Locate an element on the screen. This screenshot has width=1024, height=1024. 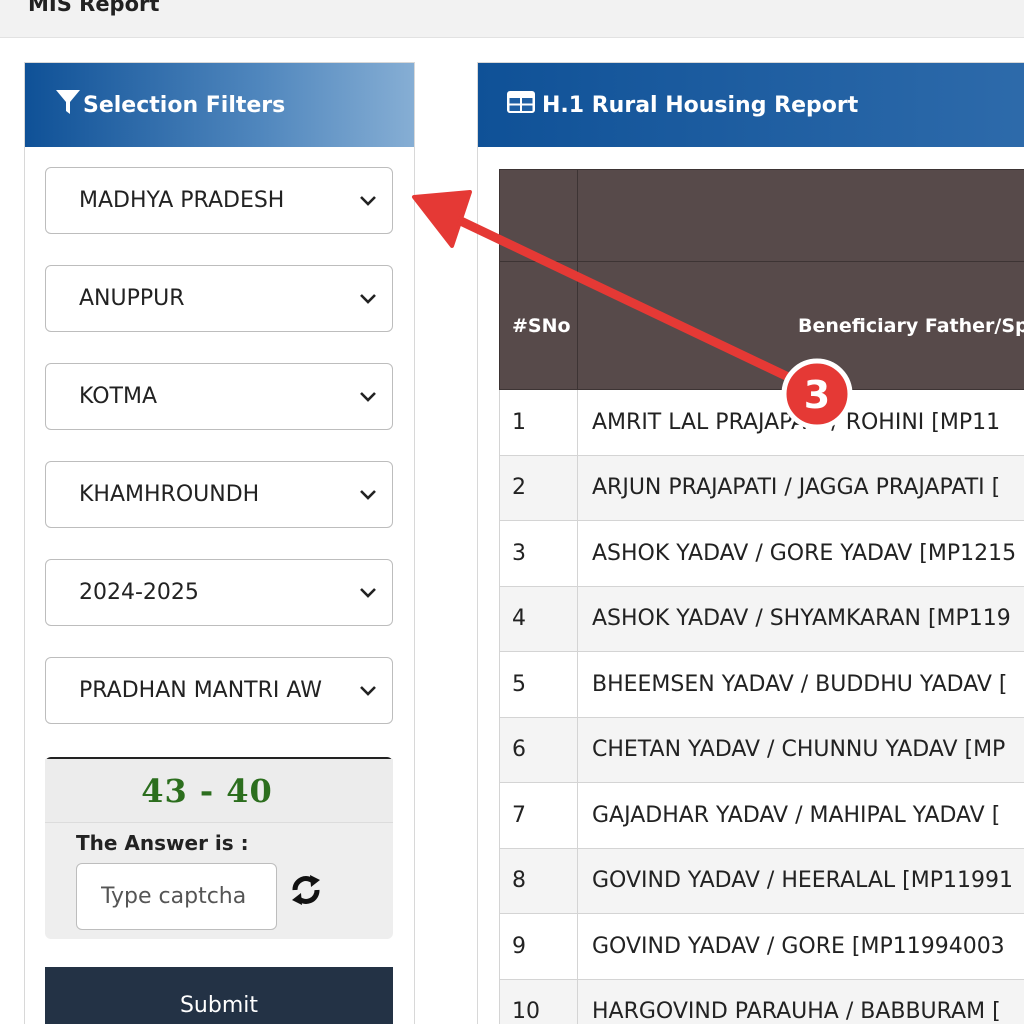
state-select: MADHYA PRADESH is located at coordinates (219, 200).